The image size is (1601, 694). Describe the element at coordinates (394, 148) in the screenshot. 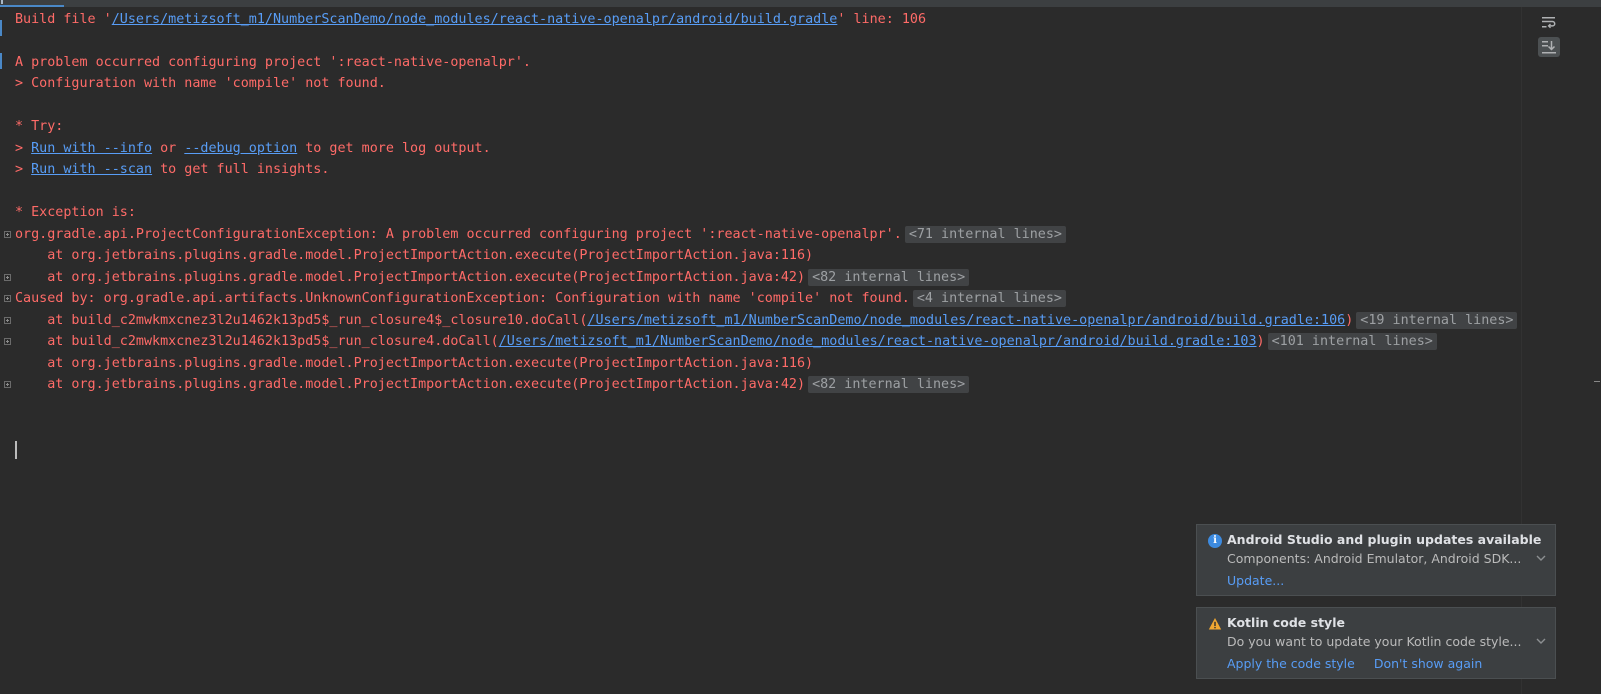

I see `try1-suffix: to get more log output.` at that location.